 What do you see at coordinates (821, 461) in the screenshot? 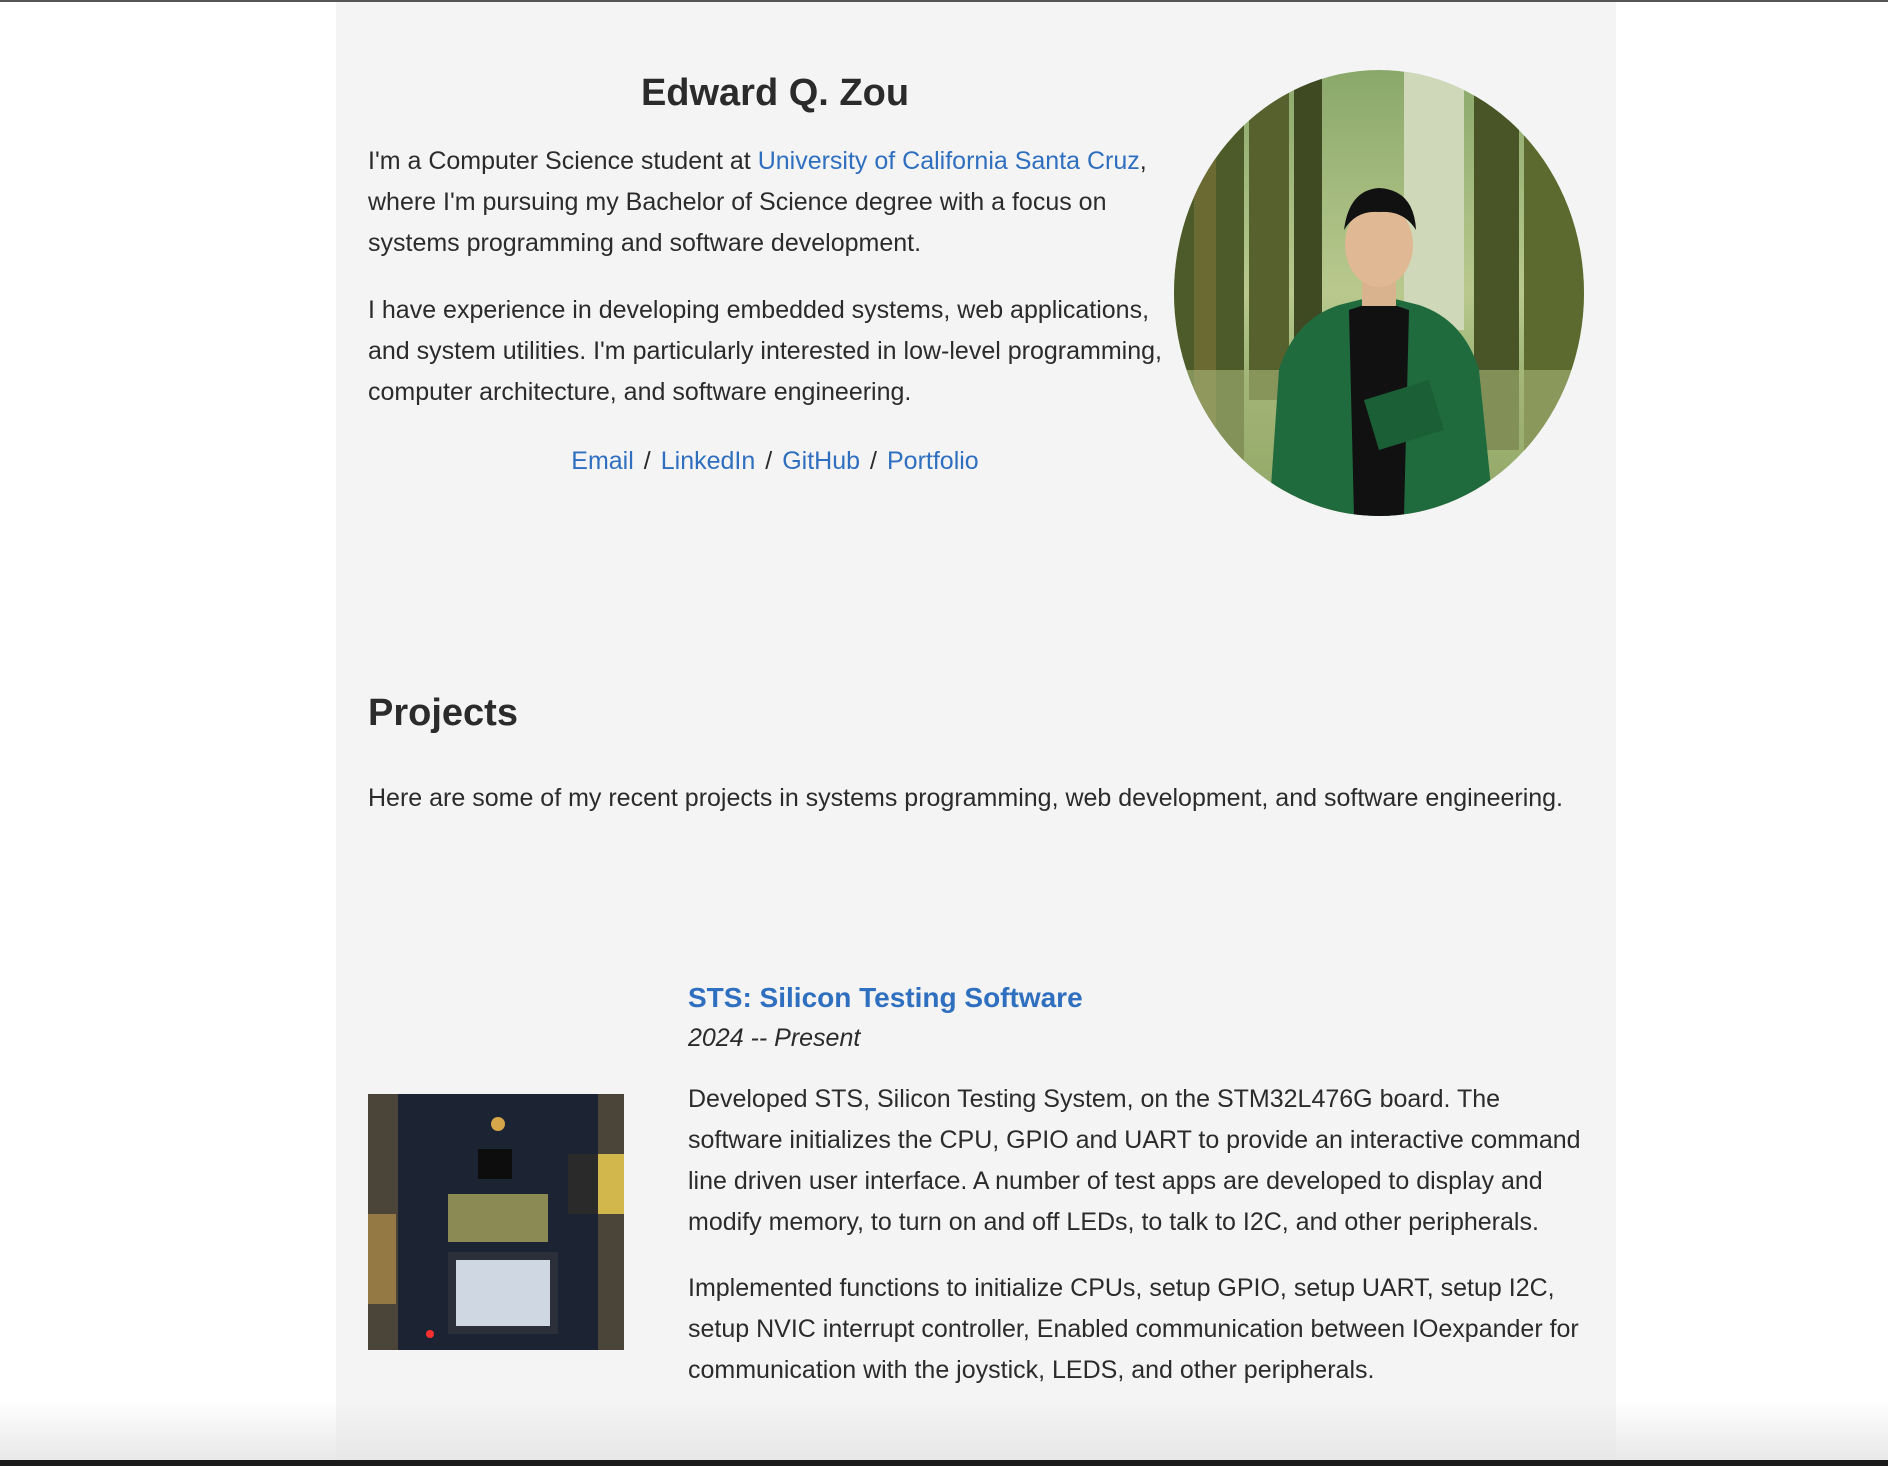
I see `github-link: GitHub` at bounding box center [821, 461].